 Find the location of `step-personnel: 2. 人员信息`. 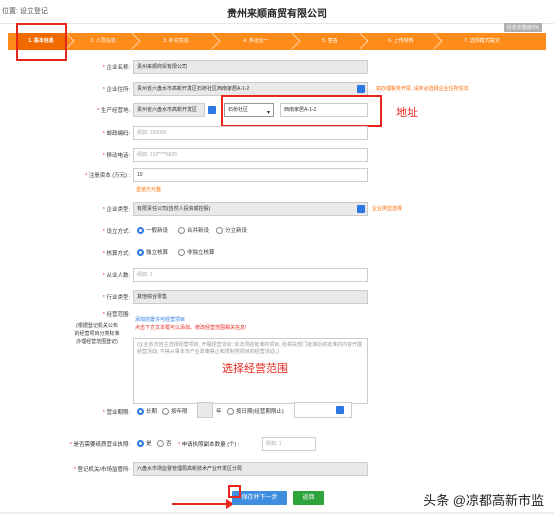

step-personnel: 2. 人员信息 is located at coordinates (107, 41).